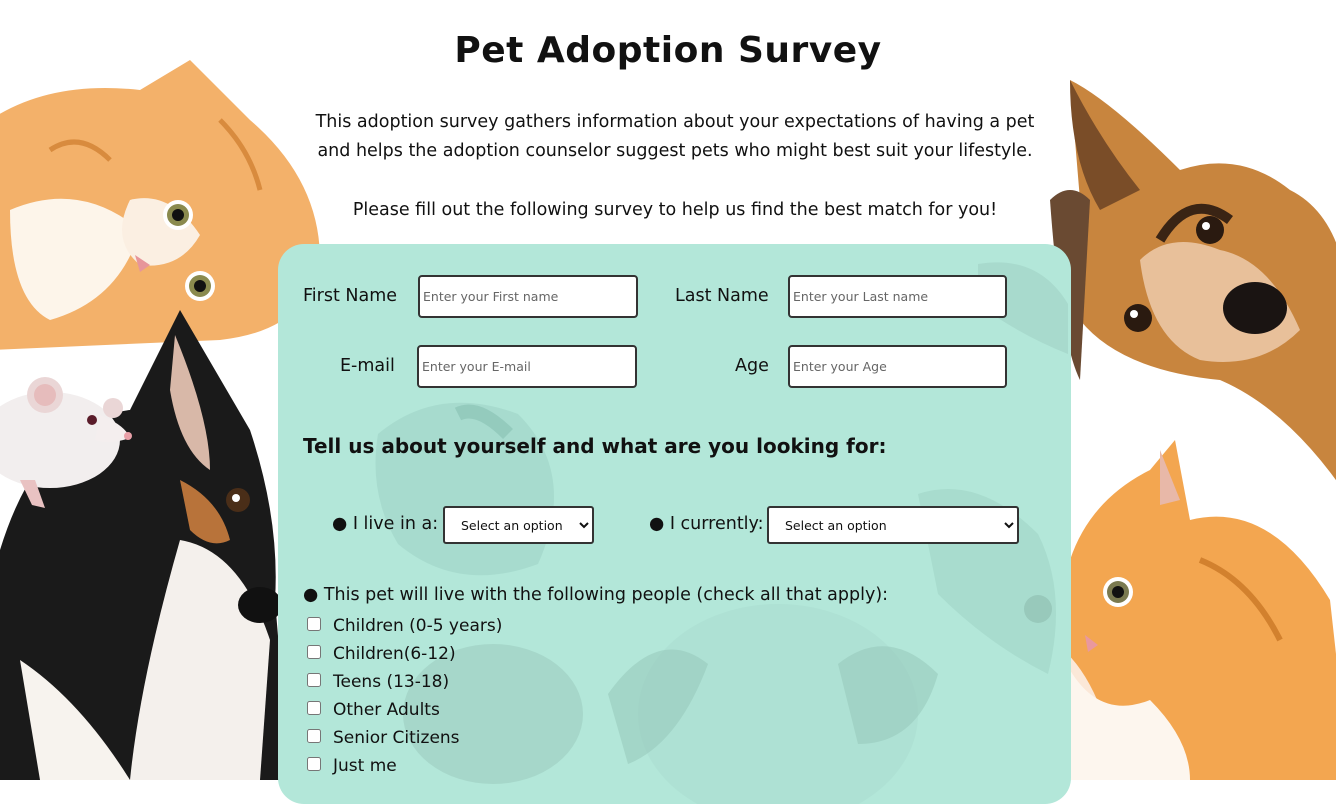  Describe the element at coordinates (365, 766) in the screenshot. I see `checkbox-label: Just me` at that location.